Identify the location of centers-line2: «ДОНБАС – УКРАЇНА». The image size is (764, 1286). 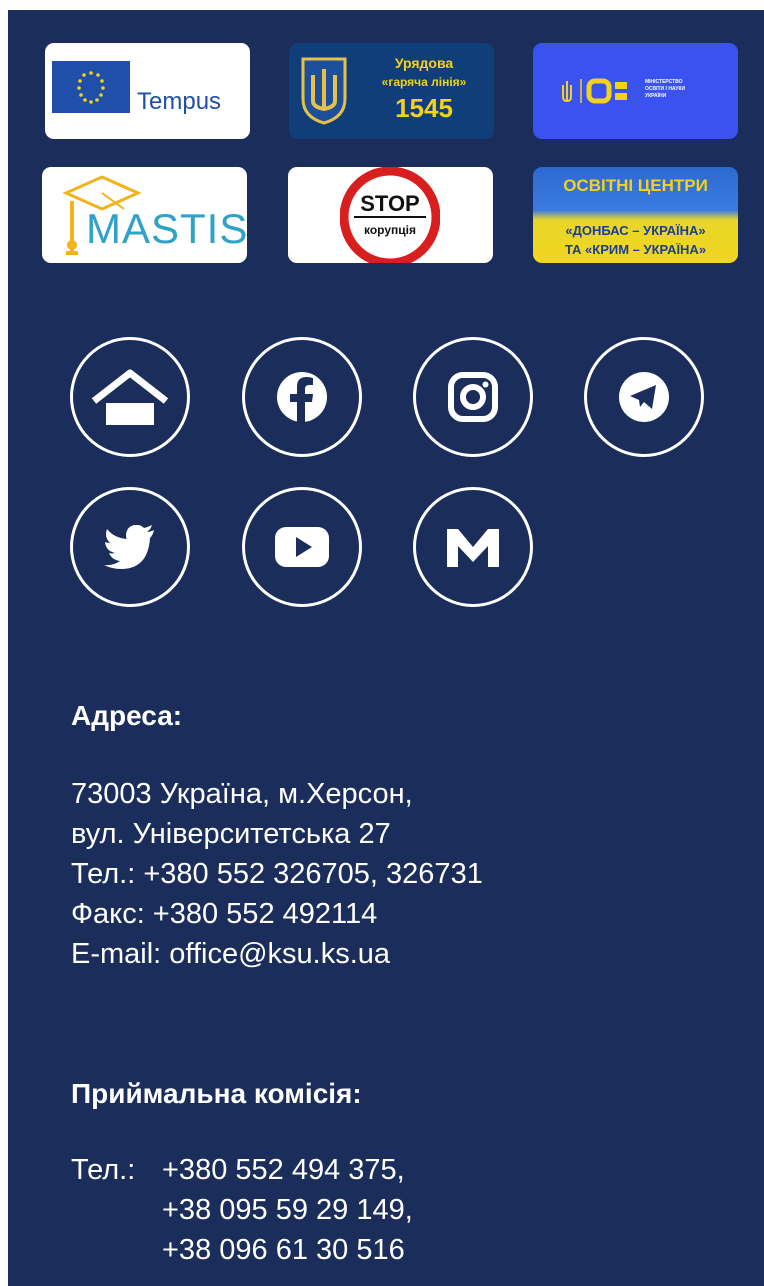
(635, 230).